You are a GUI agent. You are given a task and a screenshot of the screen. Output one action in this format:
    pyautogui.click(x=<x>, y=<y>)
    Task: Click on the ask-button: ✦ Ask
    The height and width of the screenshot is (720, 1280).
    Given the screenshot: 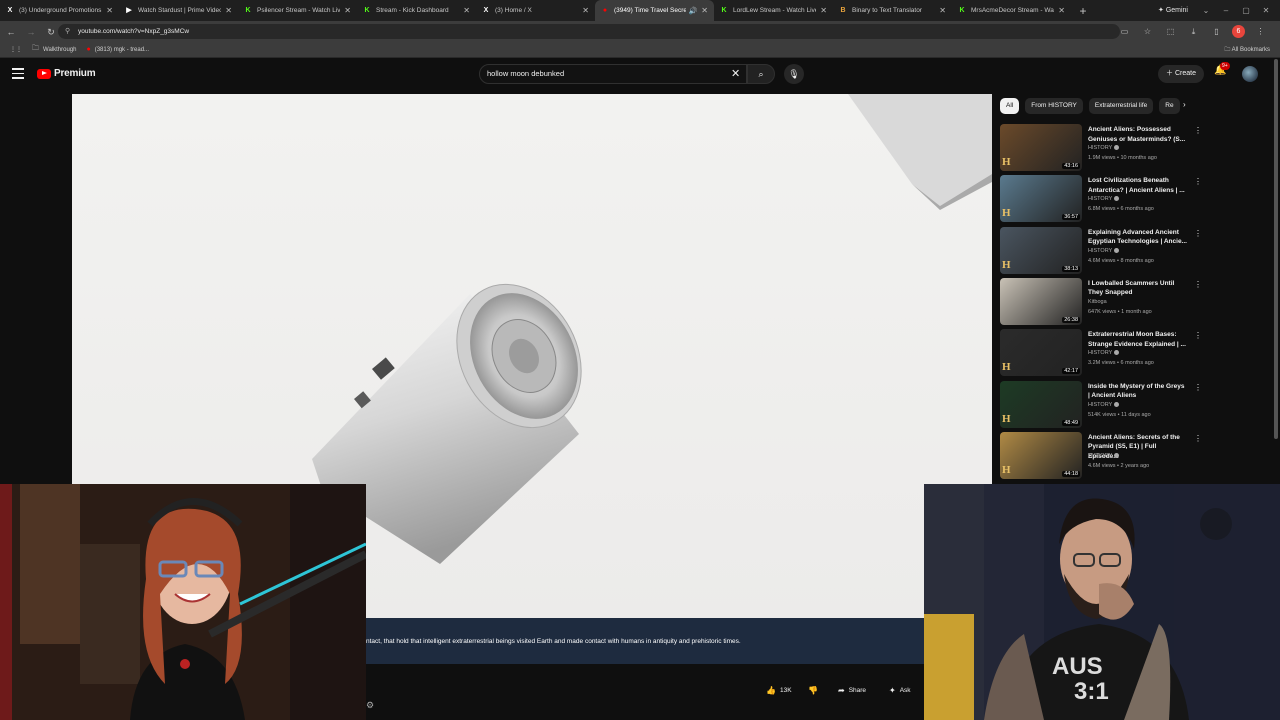 What is the action you would take?
    pyautogui.click(x=900, y=691)
    